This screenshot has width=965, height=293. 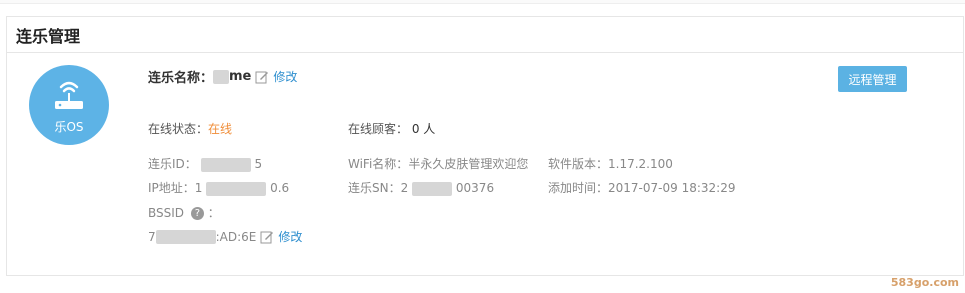 What do you see at coordinates (172, 164) in the screenshot?
I see `id-label: 连乐ID：` at bounding box center [172, 164].